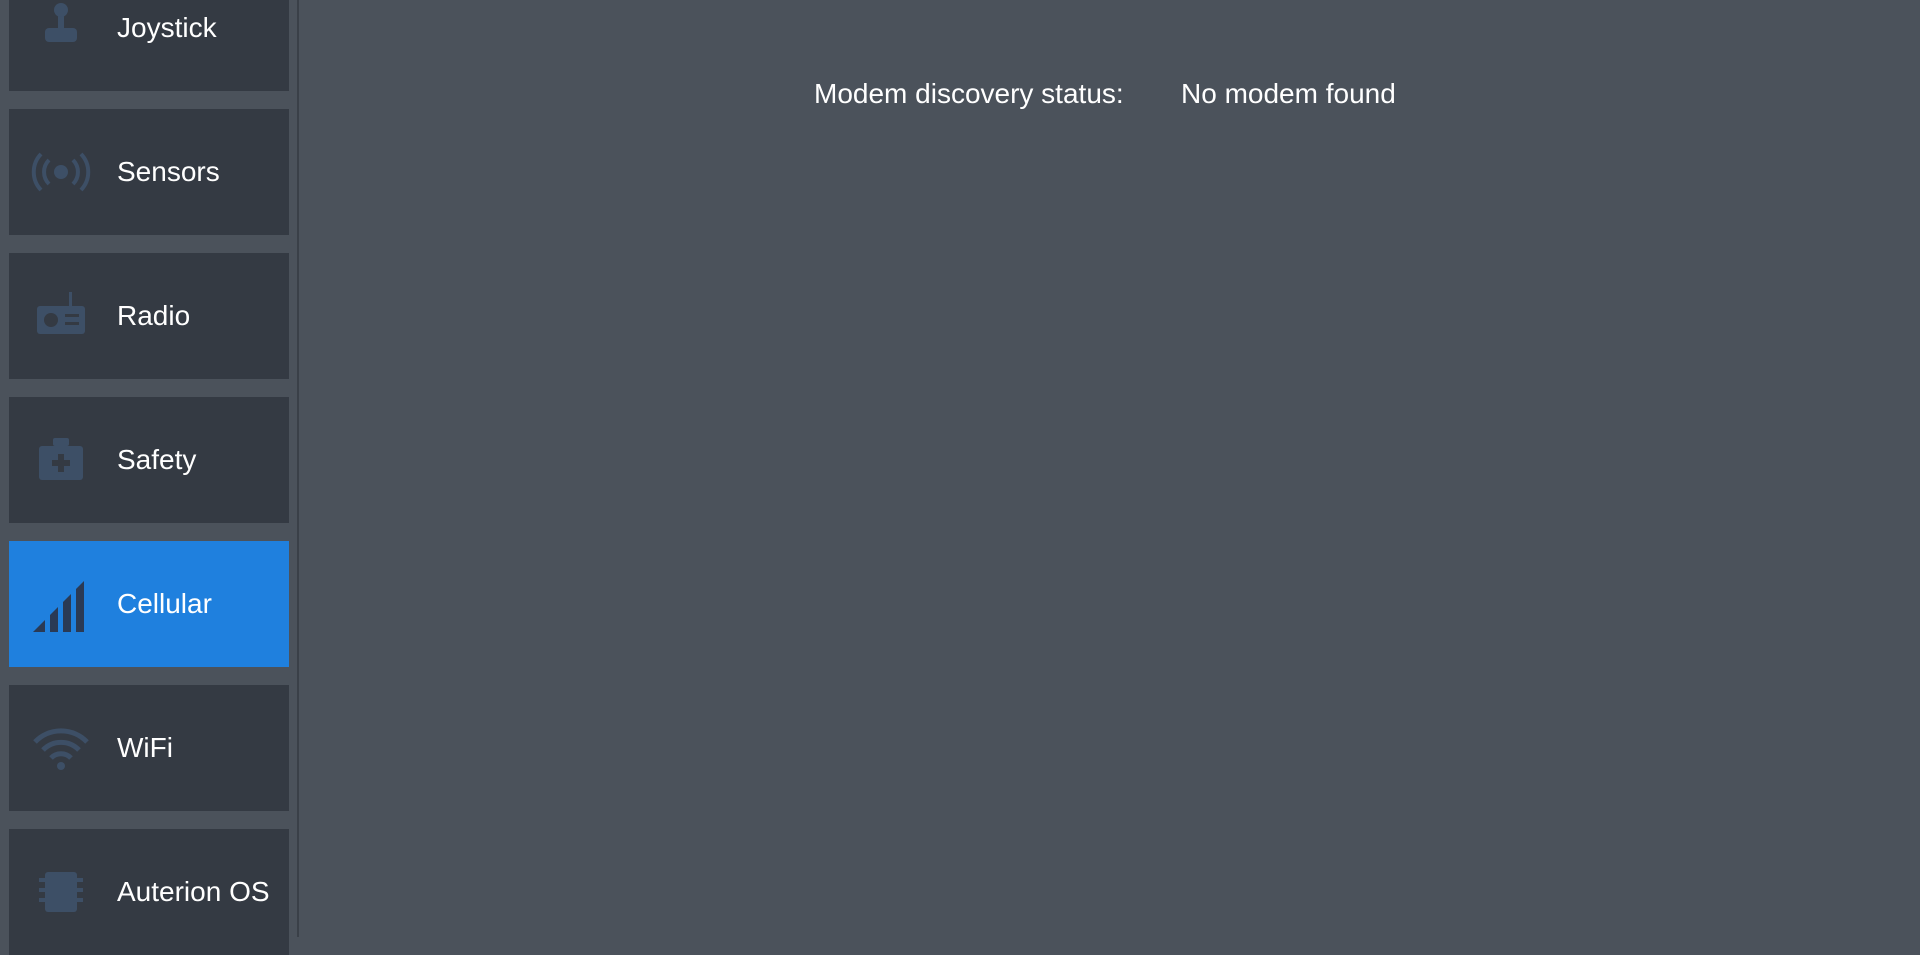  I want to click on radio-icon, so click(61, 316).